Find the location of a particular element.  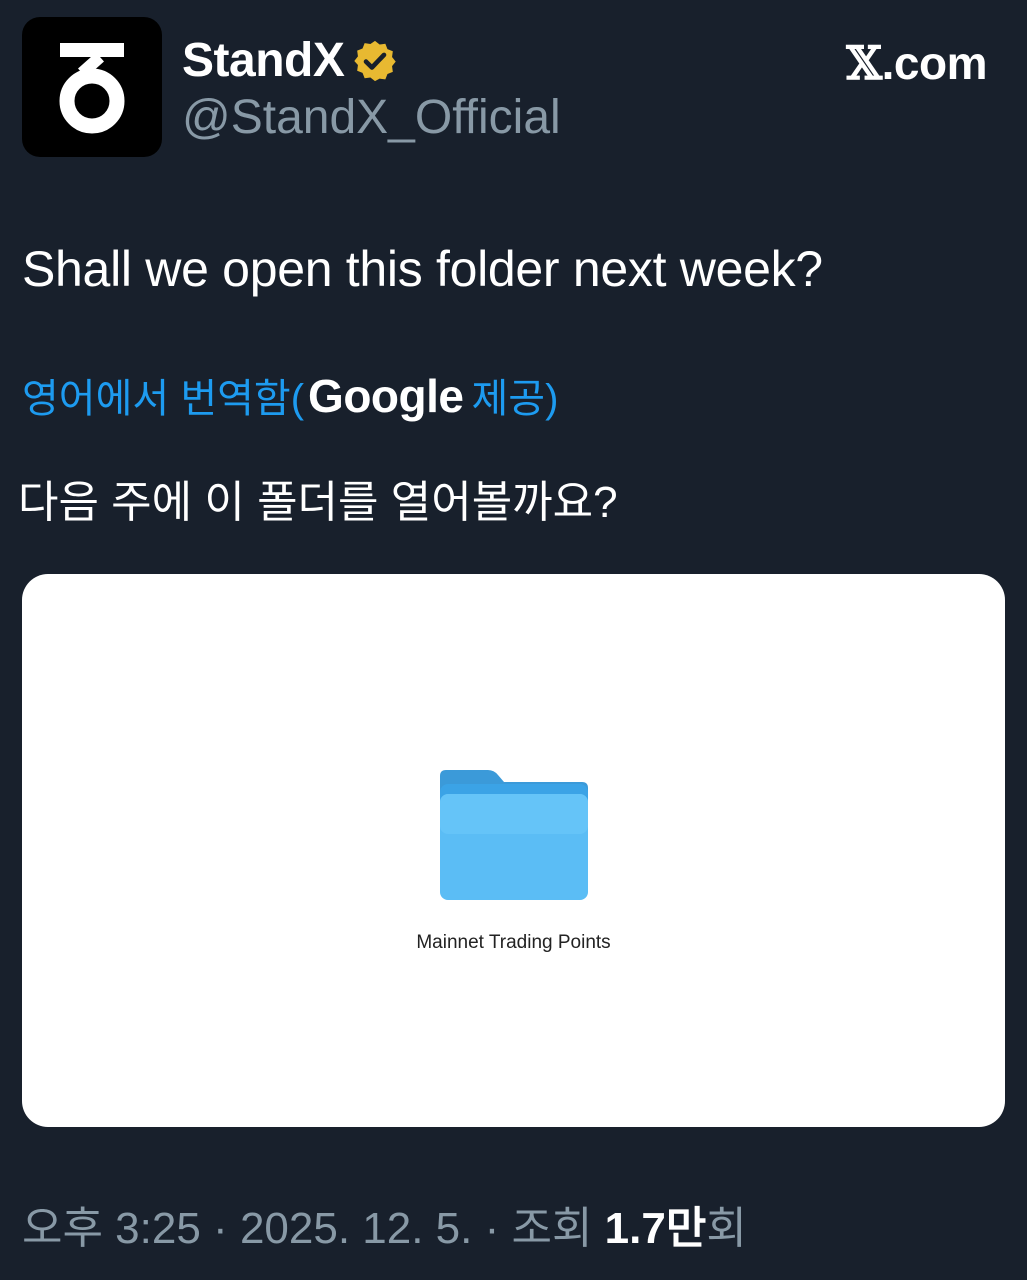

avatar is located at coordinates (92, 87).